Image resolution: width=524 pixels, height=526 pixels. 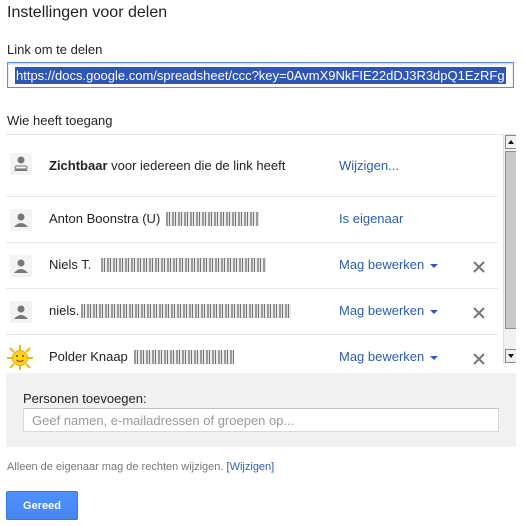 What do you see at coordinates (510, 240) in the screenshot?
I see `scrollbar-thumb` at bounding box center [510, 240].